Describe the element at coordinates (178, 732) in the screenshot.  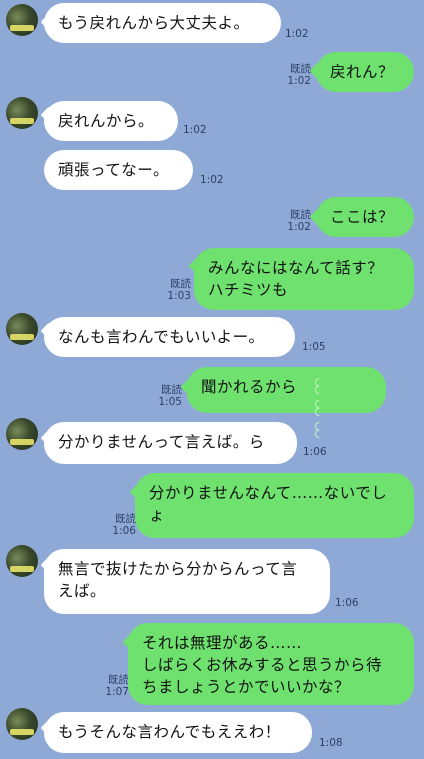
I see `message-bubble: もうそんな言わんでもええわ！` at that location.